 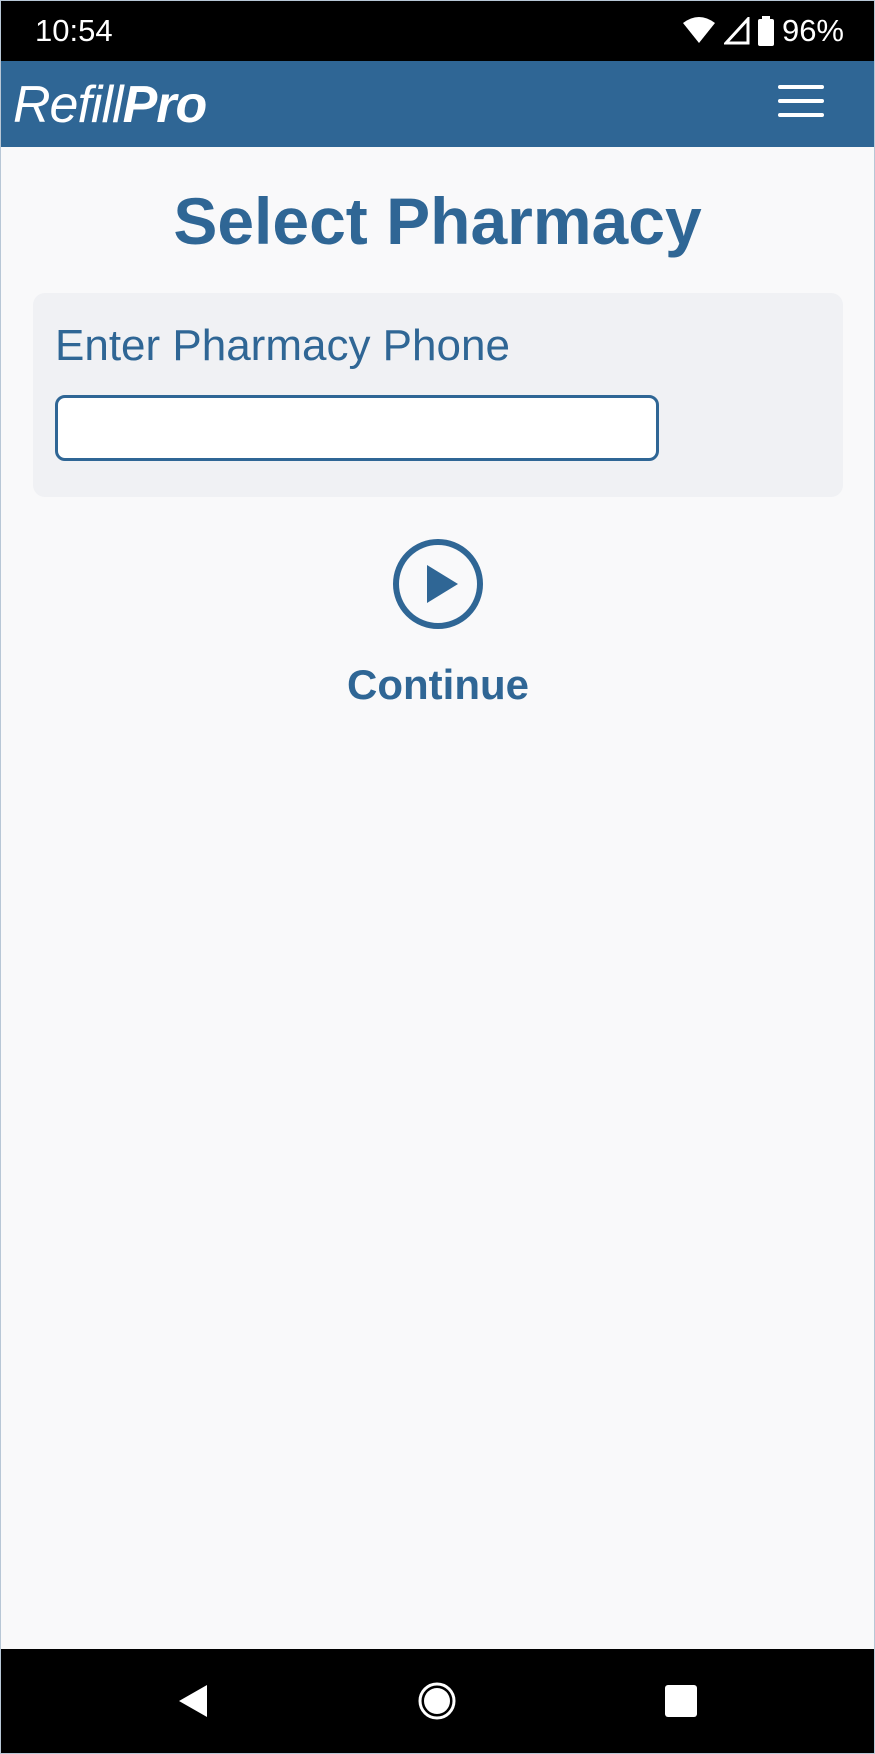 What do you see at coordinates (438, 685) in the screenshot?
I see `continue-label: Continue` at bounding box center [438, 685].